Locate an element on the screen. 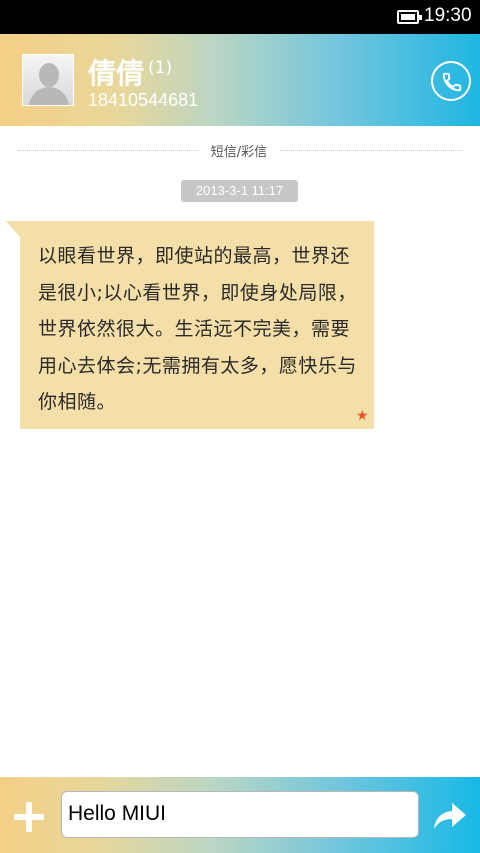  phone-icon is located at coordinates (452, 82).